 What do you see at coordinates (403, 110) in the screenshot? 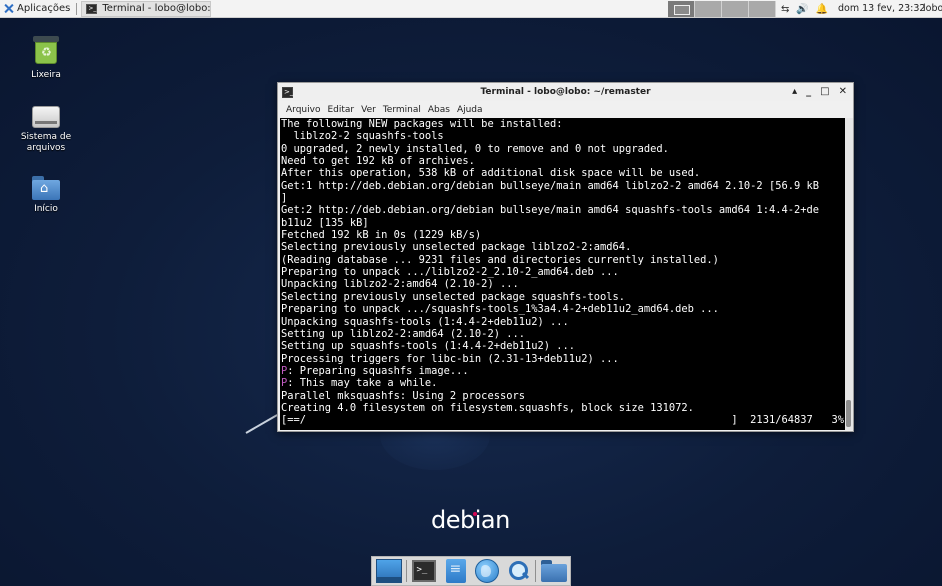
I see `menu-terminal: Terminal` at bounding box center [403, 110].